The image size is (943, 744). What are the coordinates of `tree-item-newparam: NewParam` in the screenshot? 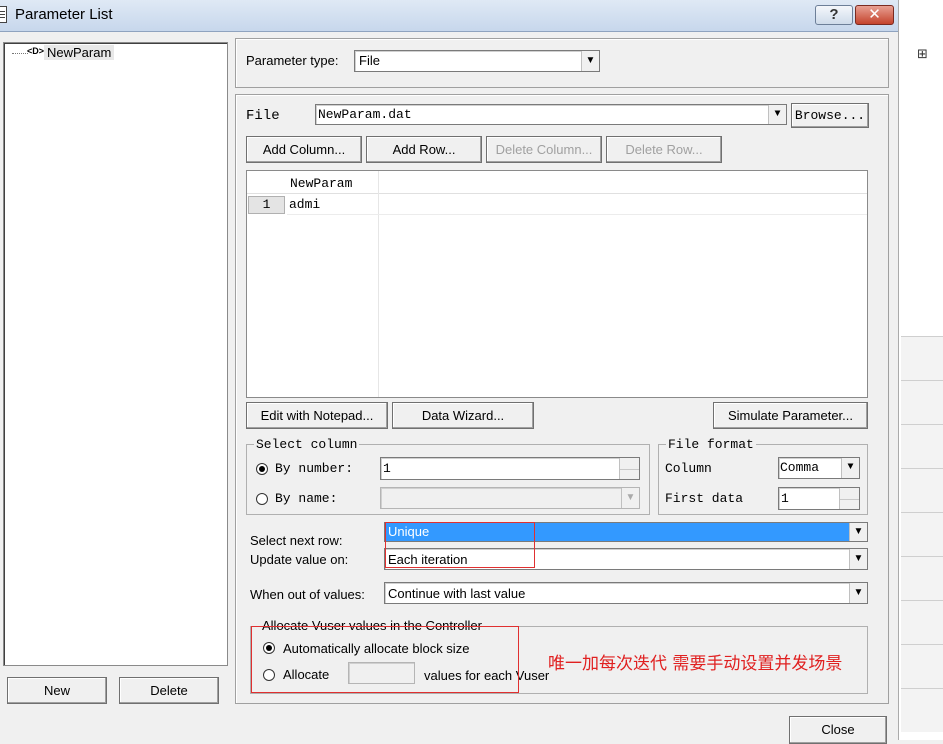 It's located at (79, 52).